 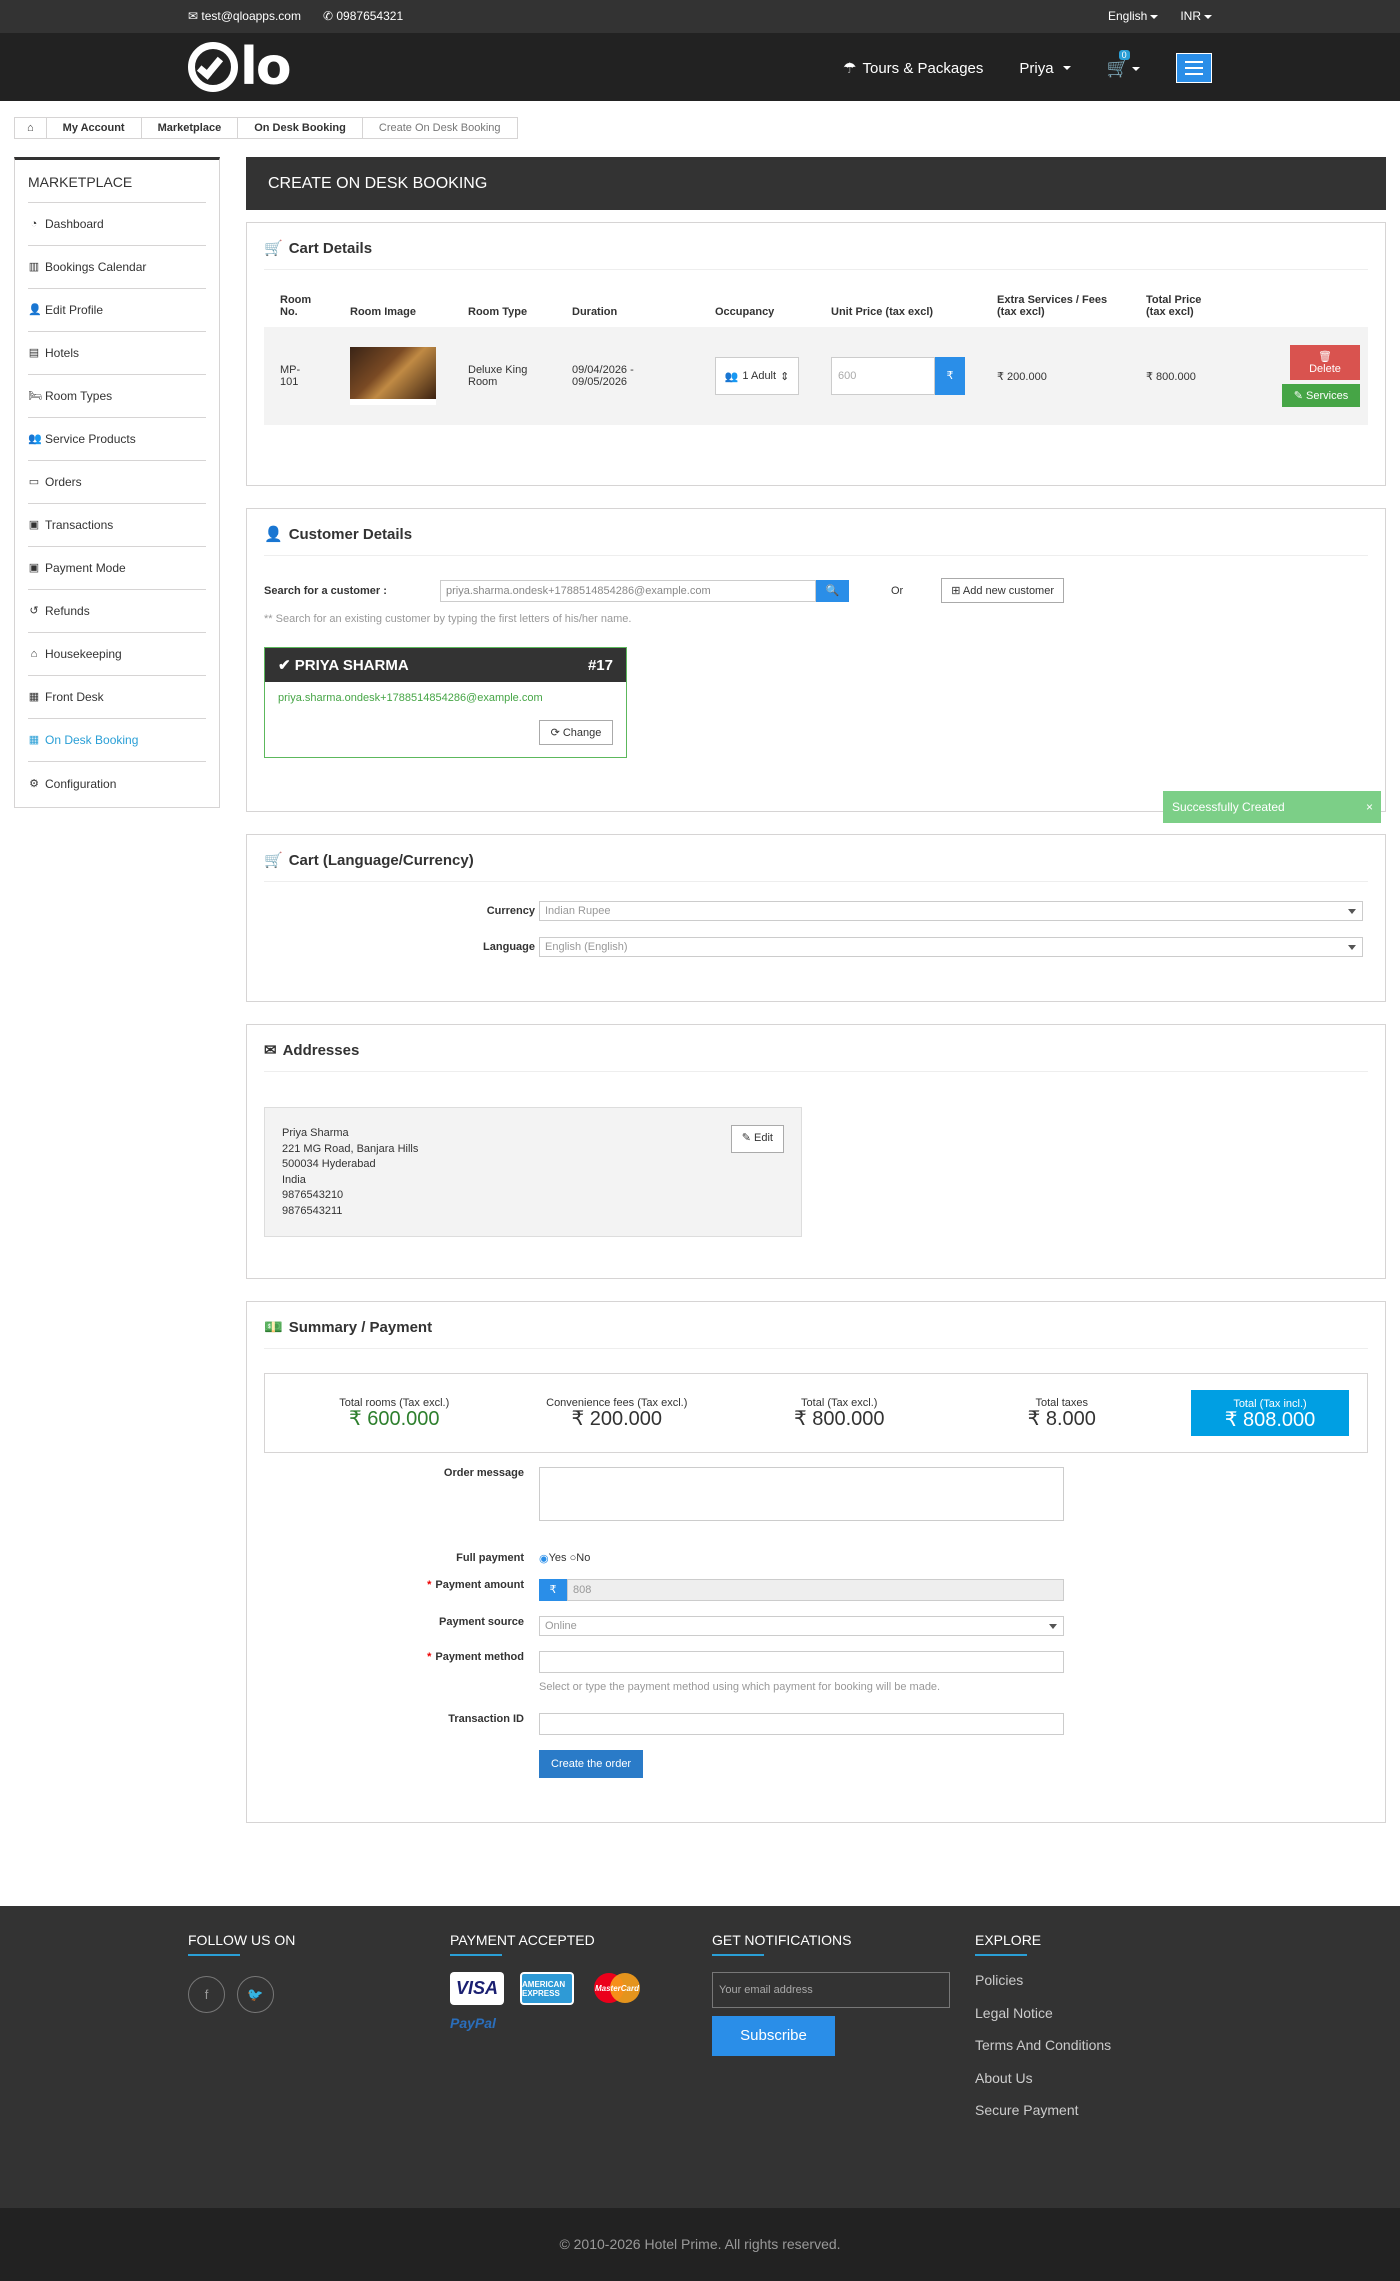 I want to click on sidebar-item-hotels: ▤ Hotels, so click(x=117, y=353).